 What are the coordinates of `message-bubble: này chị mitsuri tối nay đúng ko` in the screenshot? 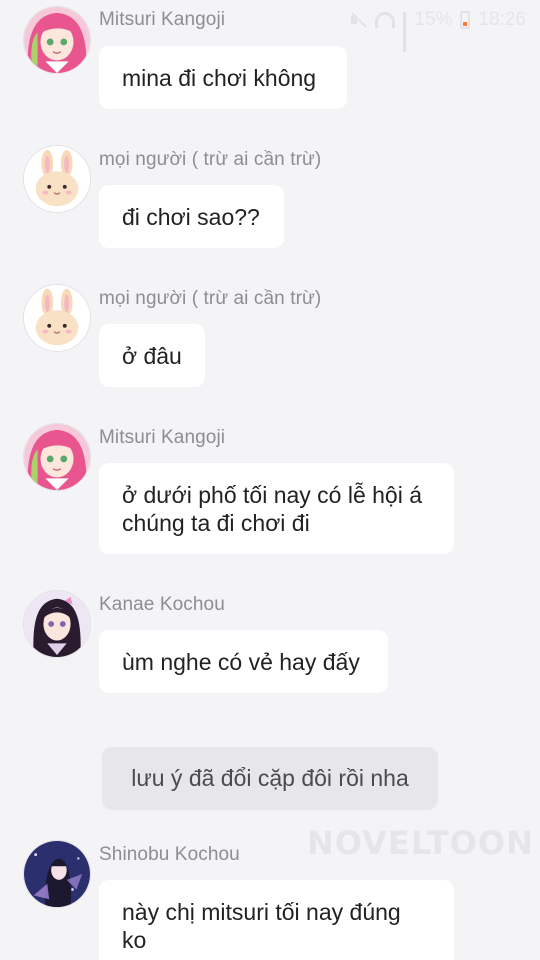 It's located at (276, 920).